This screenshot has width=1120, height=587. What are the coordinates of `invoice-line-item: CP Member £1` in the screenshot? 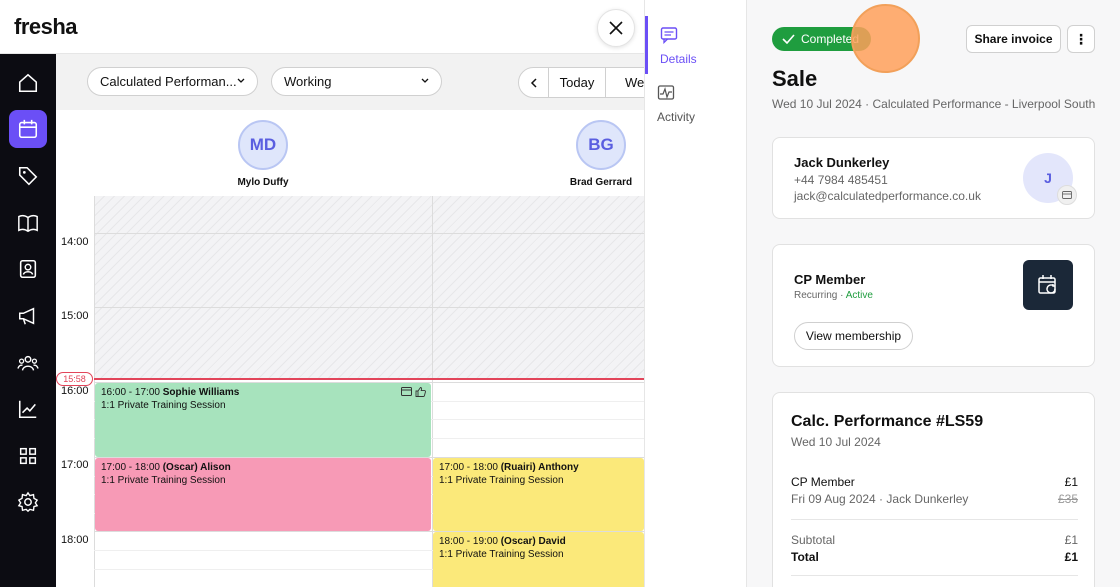 It's located at (934, 482).